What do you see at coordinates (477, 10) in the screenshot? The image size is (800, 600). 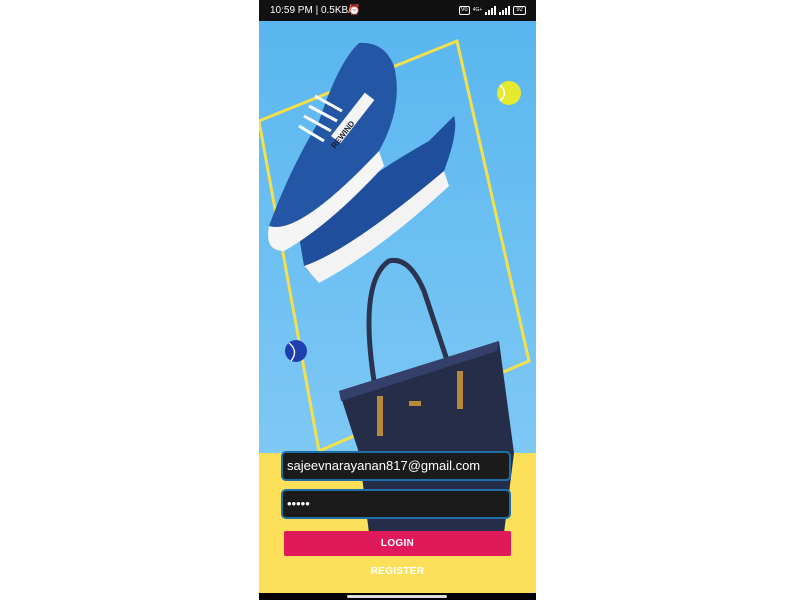 I see `data-badge: 4G+` at bounding box center [477, 10].